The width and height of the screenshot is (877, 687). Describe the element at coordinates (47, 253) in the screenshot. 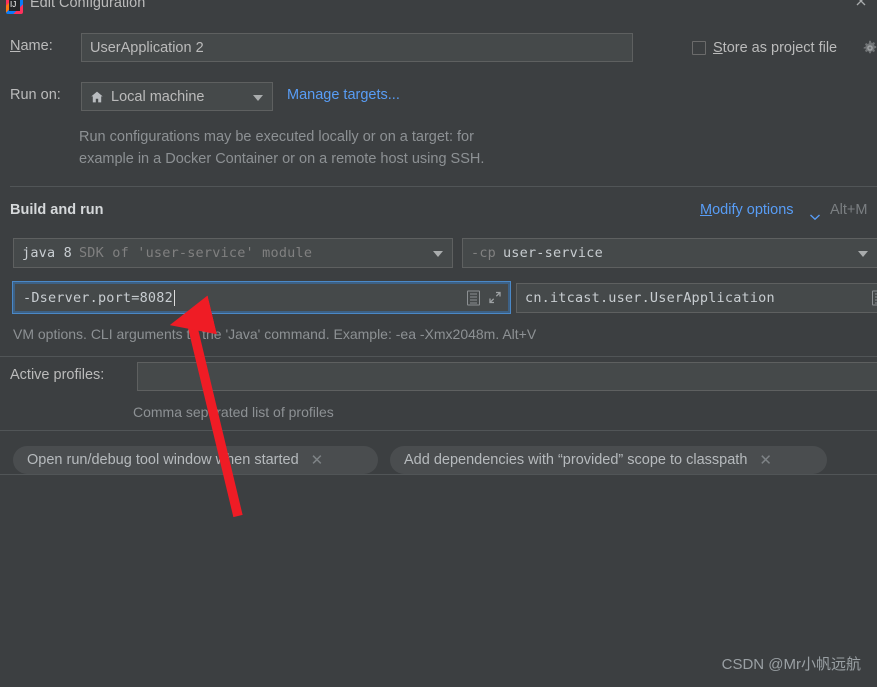

I see `jdk-primary-label: java 8` at that location.